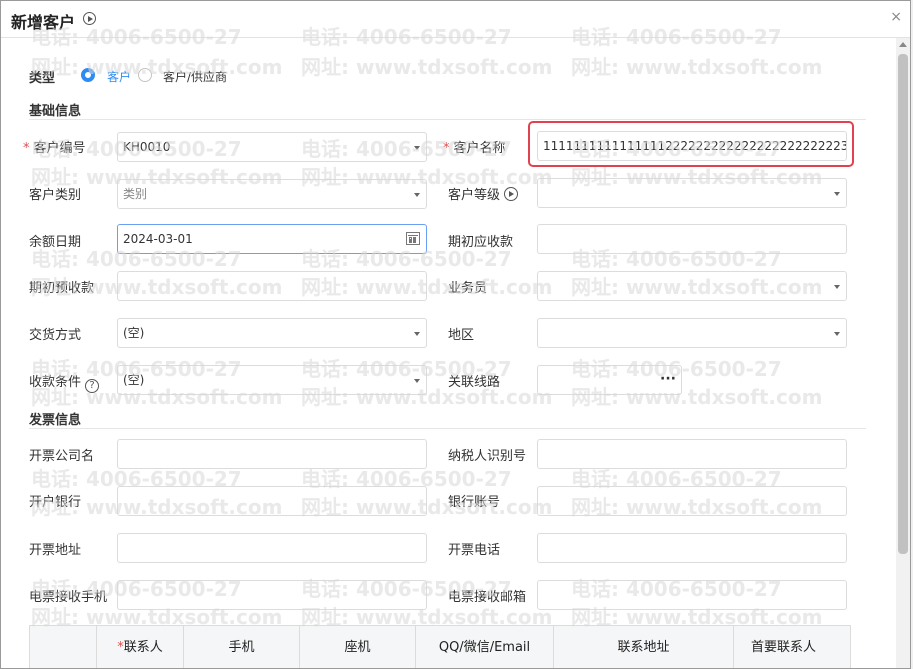 This screenshot has height=669, width=913. Describe the element at coordinates (474, 148) in the screenshot. I see `customer-name-label: * 客户名称` at that location.